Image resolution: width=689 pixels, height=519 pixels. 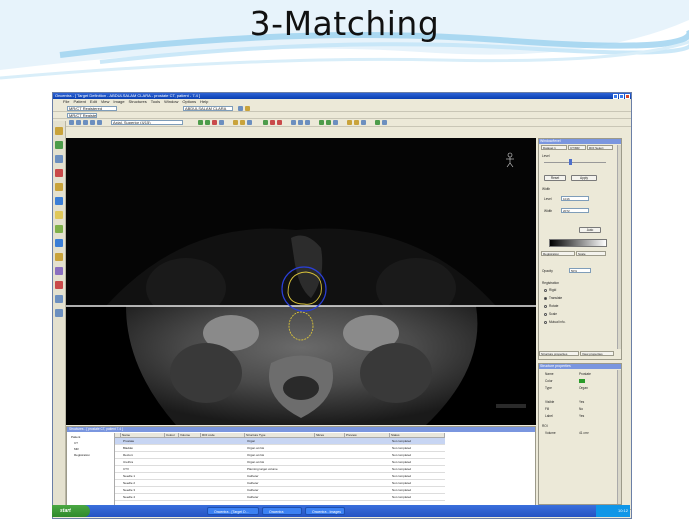 What do you see at coordinates (559, 353) in the screenshot?
I see `tab-structure-properties: Structure properties` at bounding box center [559, 353].